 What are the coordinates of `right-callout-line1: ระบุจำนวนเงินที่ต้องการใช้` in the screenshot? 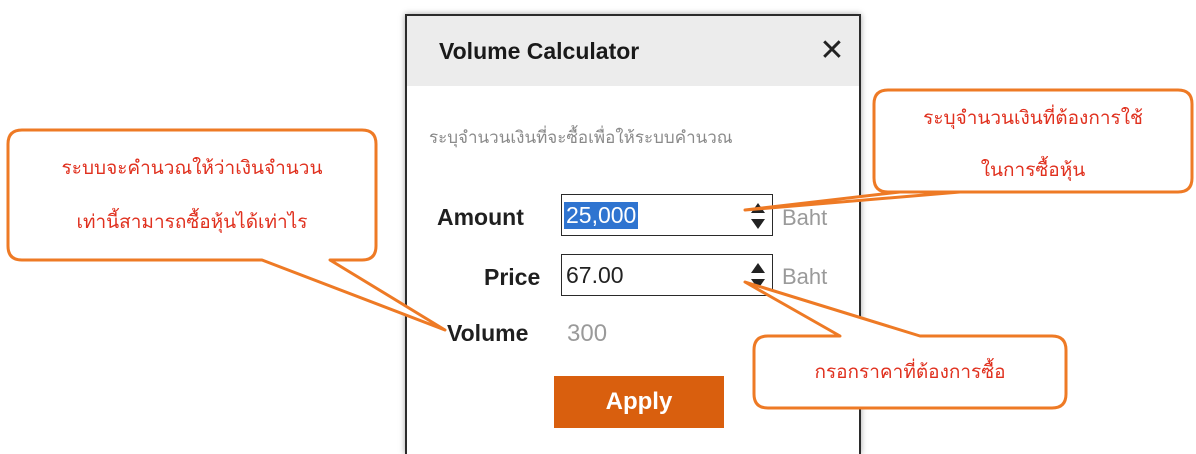 It's located at (1033, 118).